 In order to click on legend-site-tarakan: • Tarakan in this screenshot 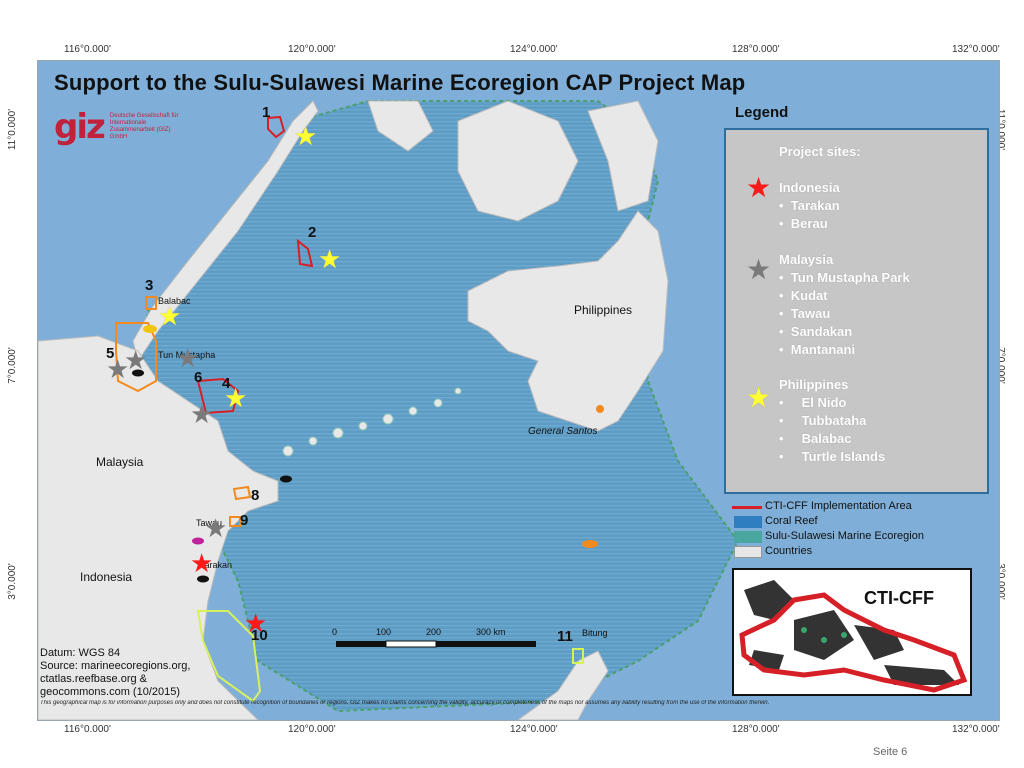, I will do `click(809, 205)`.